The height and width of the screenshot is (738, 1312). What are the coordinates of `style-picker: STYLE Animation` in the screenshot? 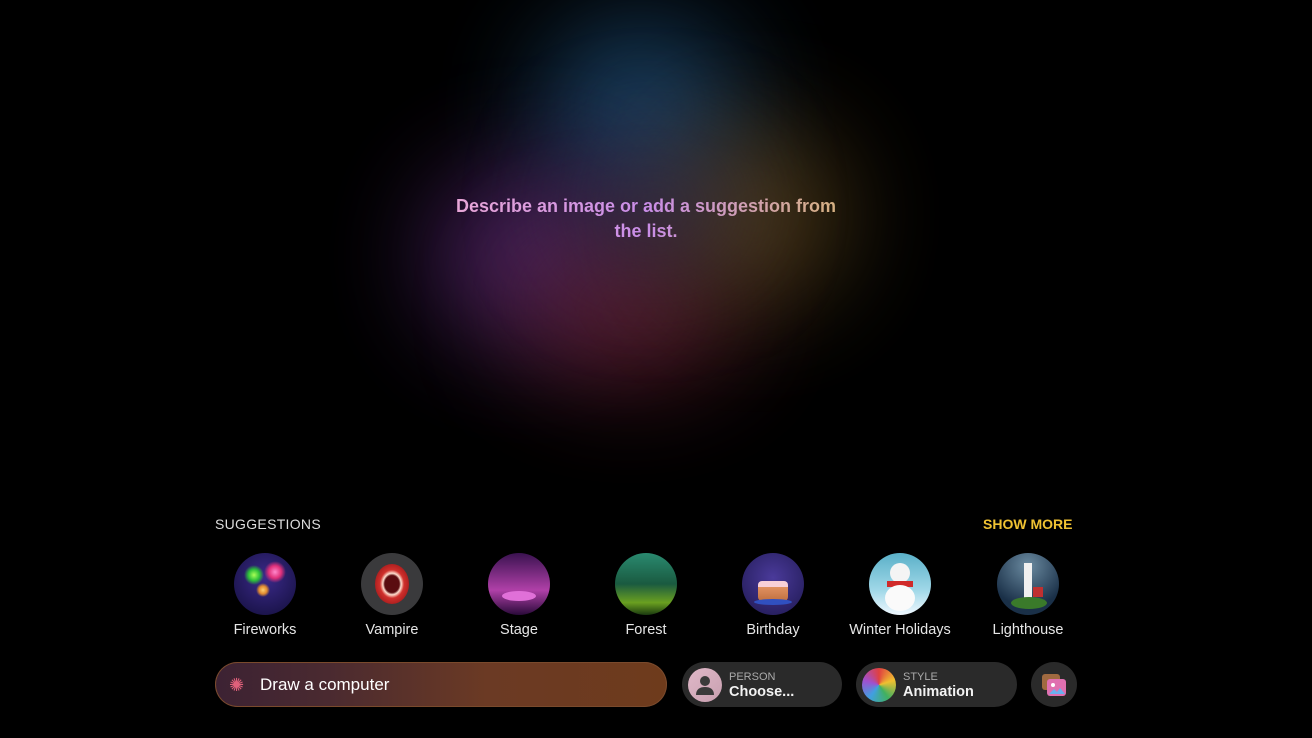 It's located at (936, 684).